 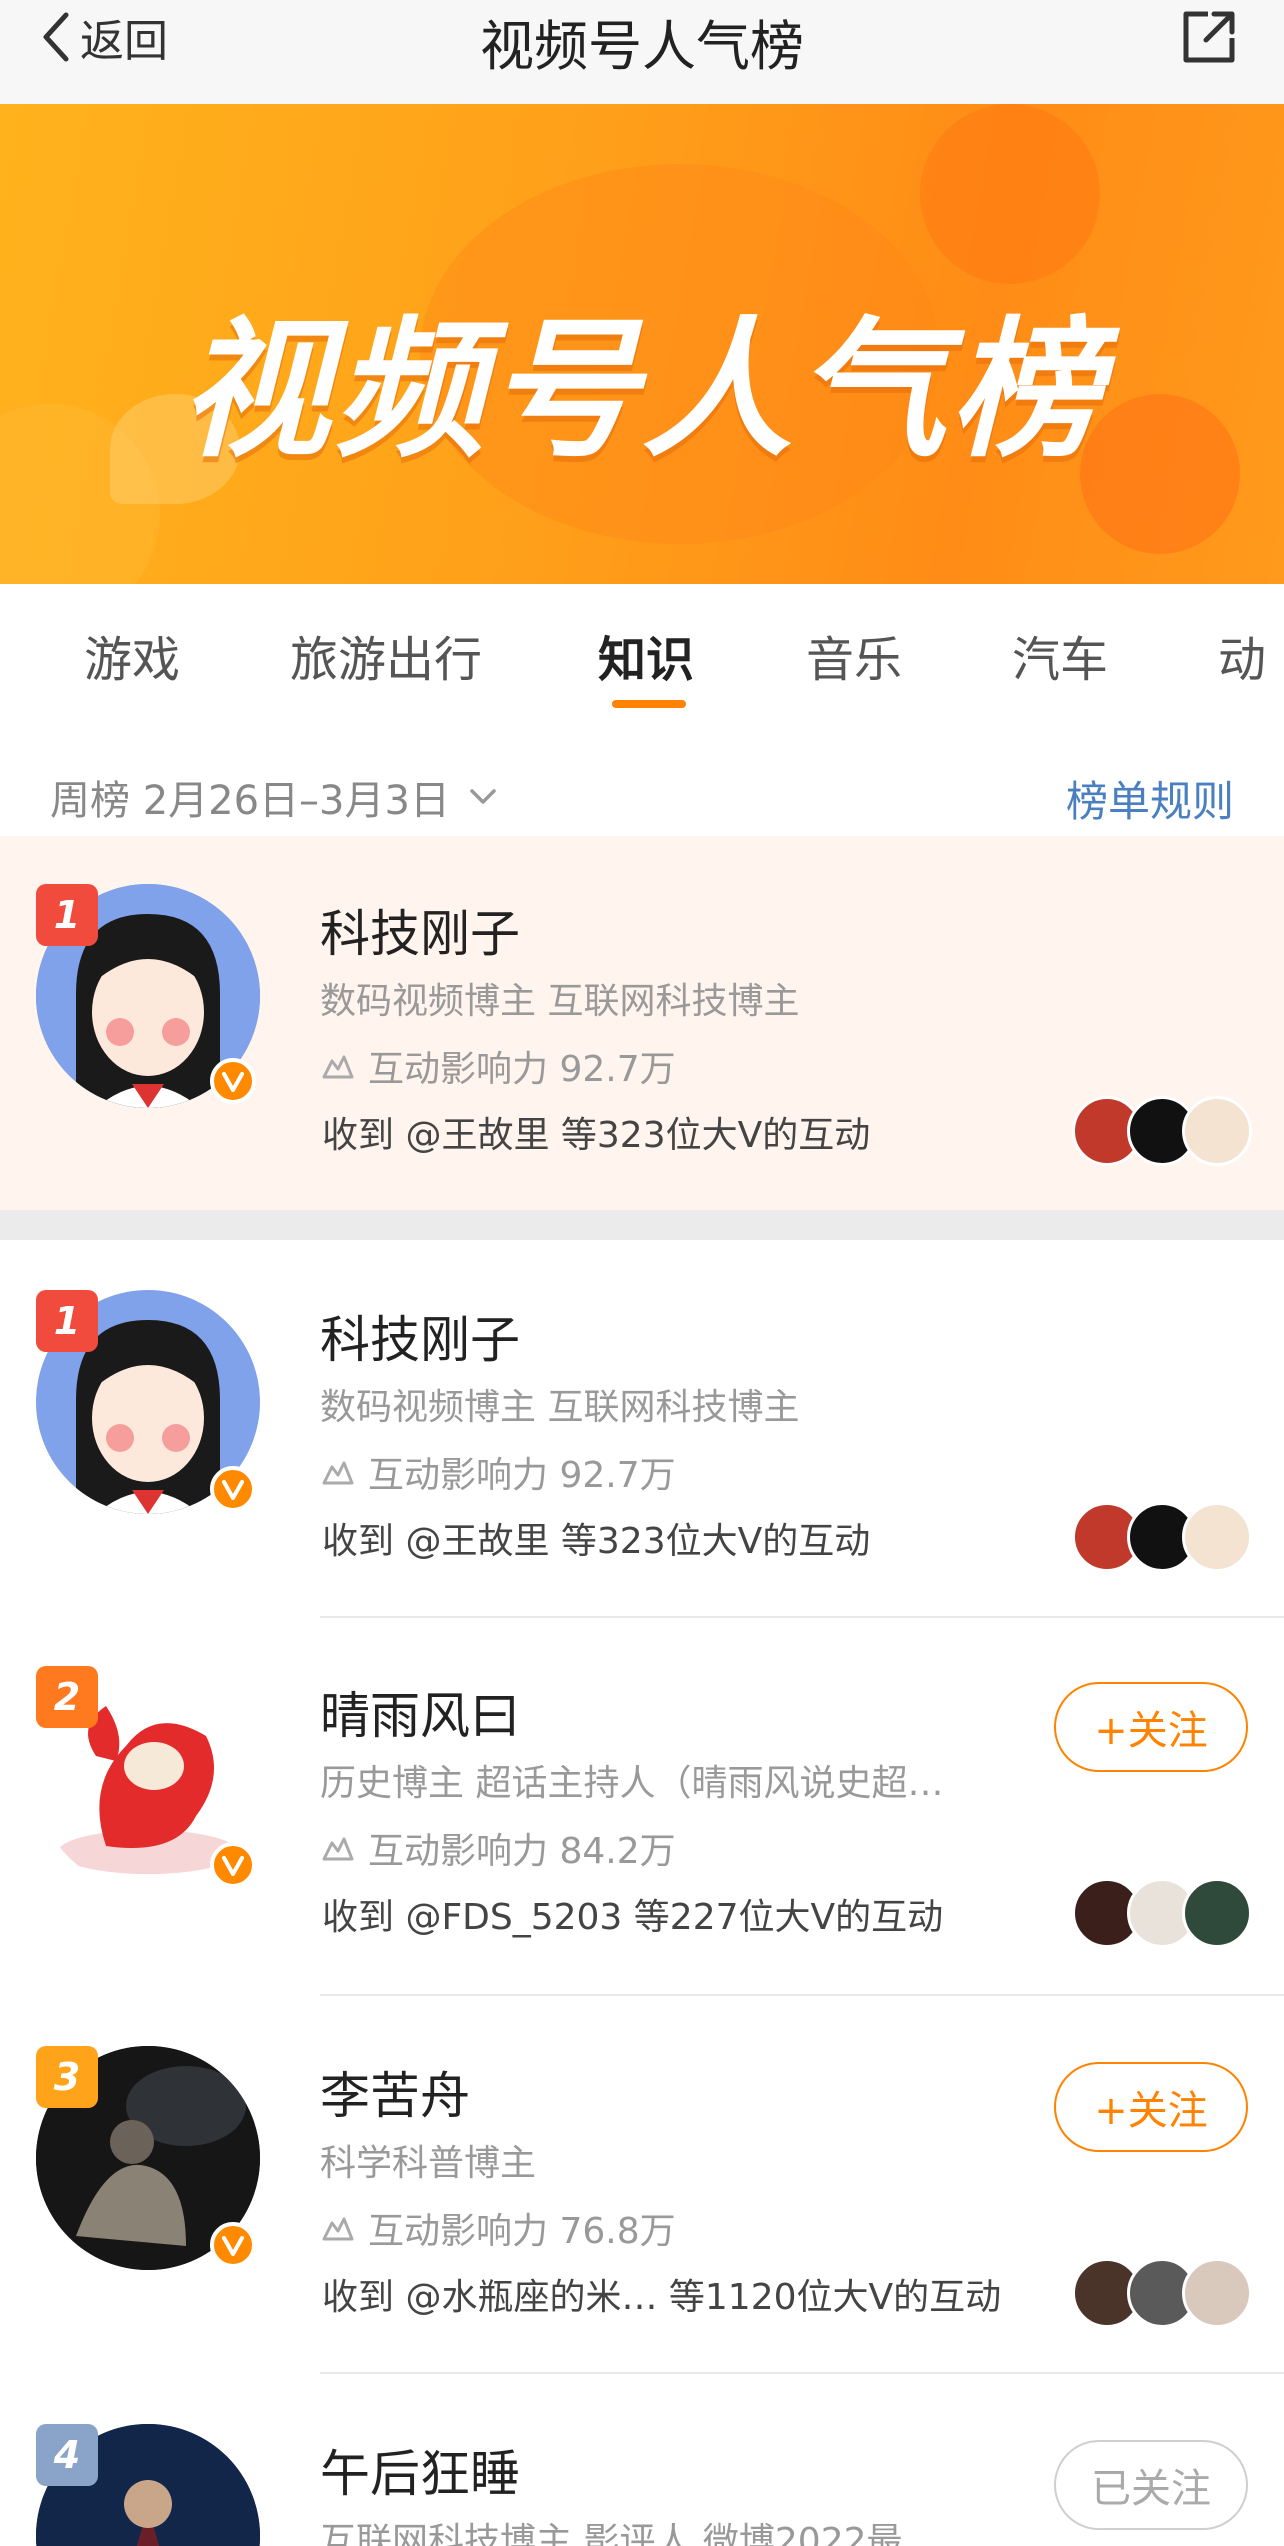 What do you see at coordinates (1010, 194) in the screenshot?
I see `banner-decoration` at bounding box center [1010, 194].